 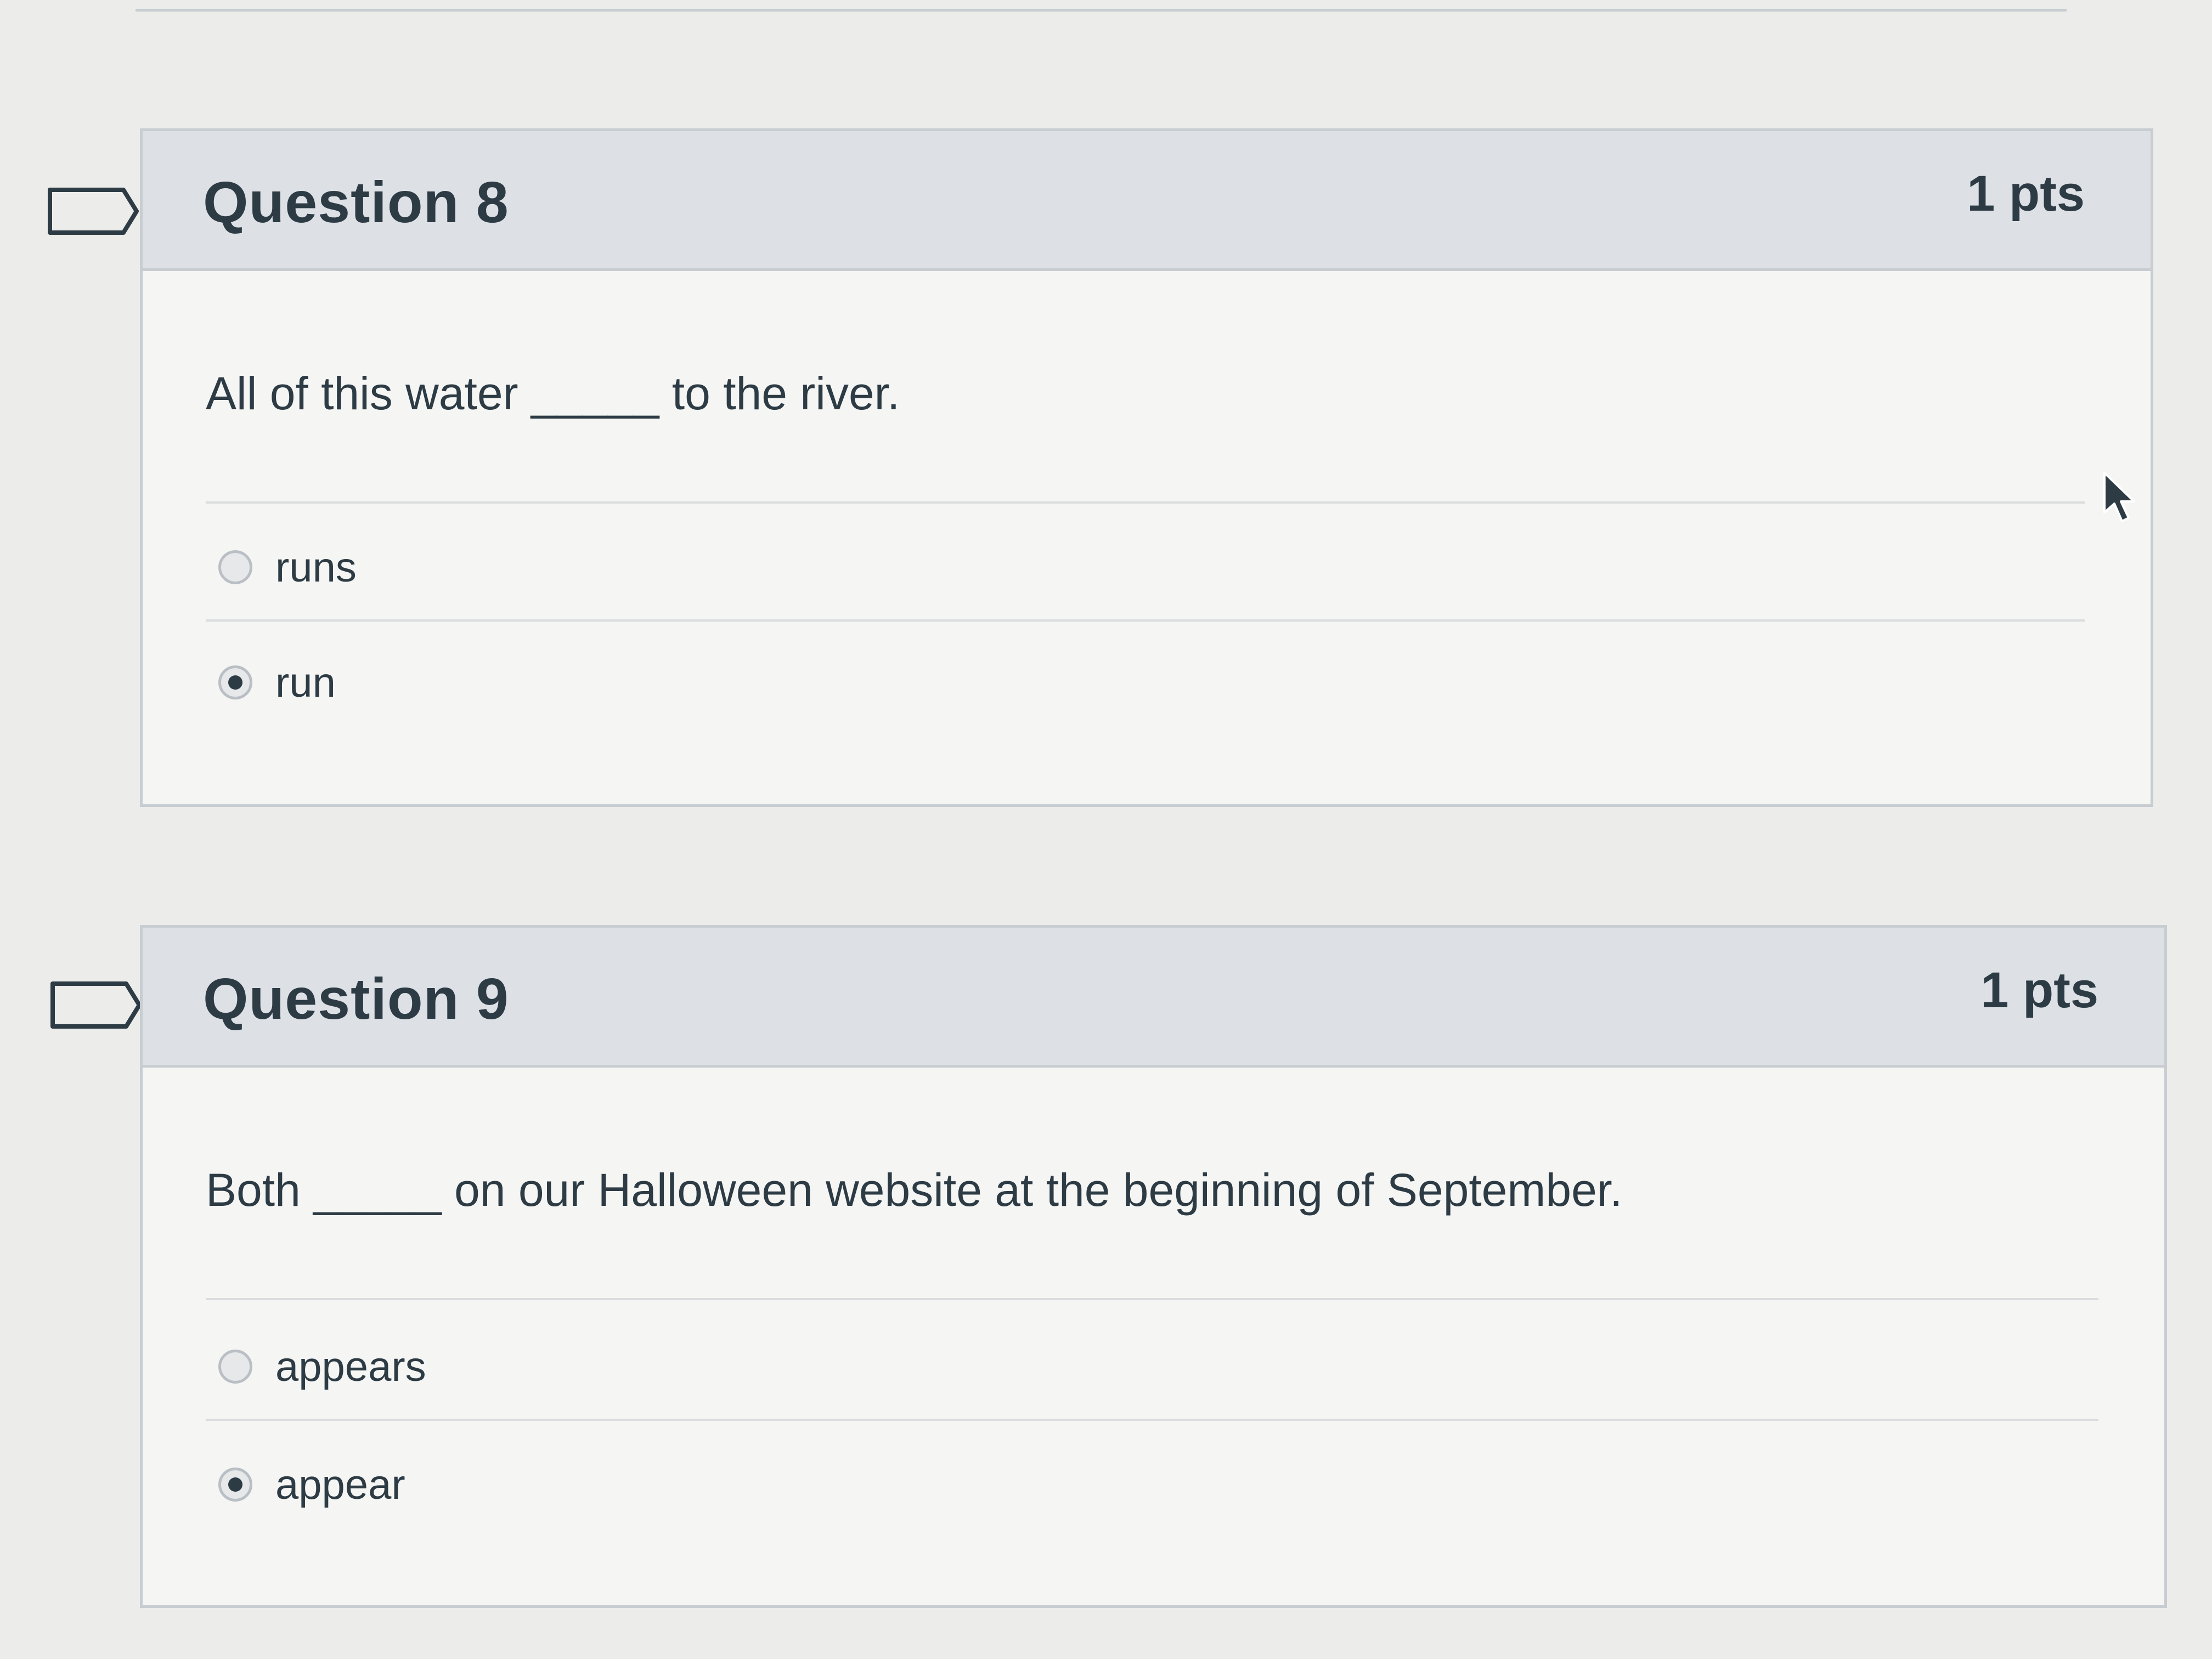 I want to click on answer-option: runs, so click(x=288, y=567).